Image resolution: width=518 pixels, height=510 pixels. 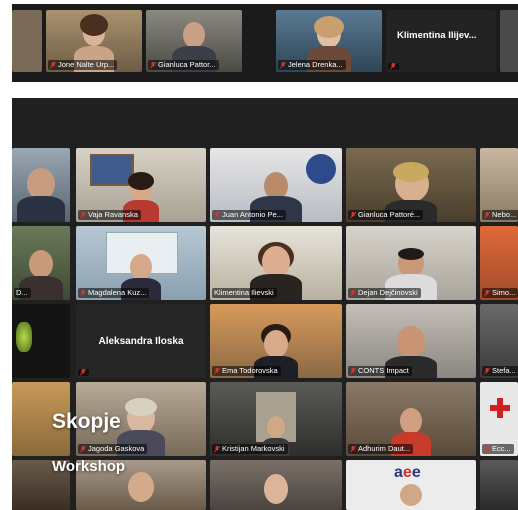 I want to click on participant-tile-name-only: Aleksandra Iloska, so click(x=141, y=341).